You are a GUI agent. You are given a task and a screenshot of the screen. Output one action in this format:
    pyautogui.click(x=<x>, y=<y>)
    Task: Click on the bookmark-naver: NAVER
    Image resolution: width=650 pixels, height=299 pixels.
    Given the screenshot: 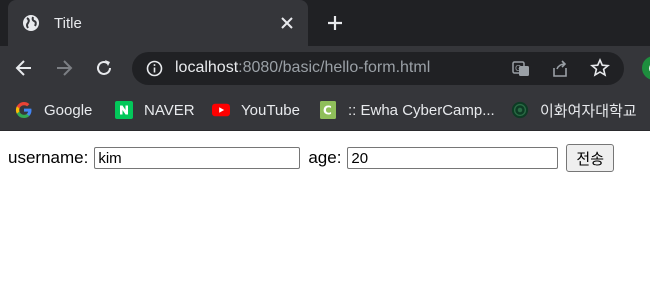 What is the action you would take?
    pyautogui.click(x=155, y=110)
    